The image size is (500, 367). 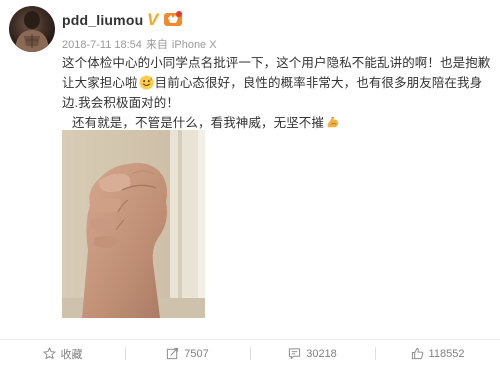 What do you see at coordinates (71, 354) in the screenshot?
I see `favorite-label: 收藏` at bounding box center [71, 354].